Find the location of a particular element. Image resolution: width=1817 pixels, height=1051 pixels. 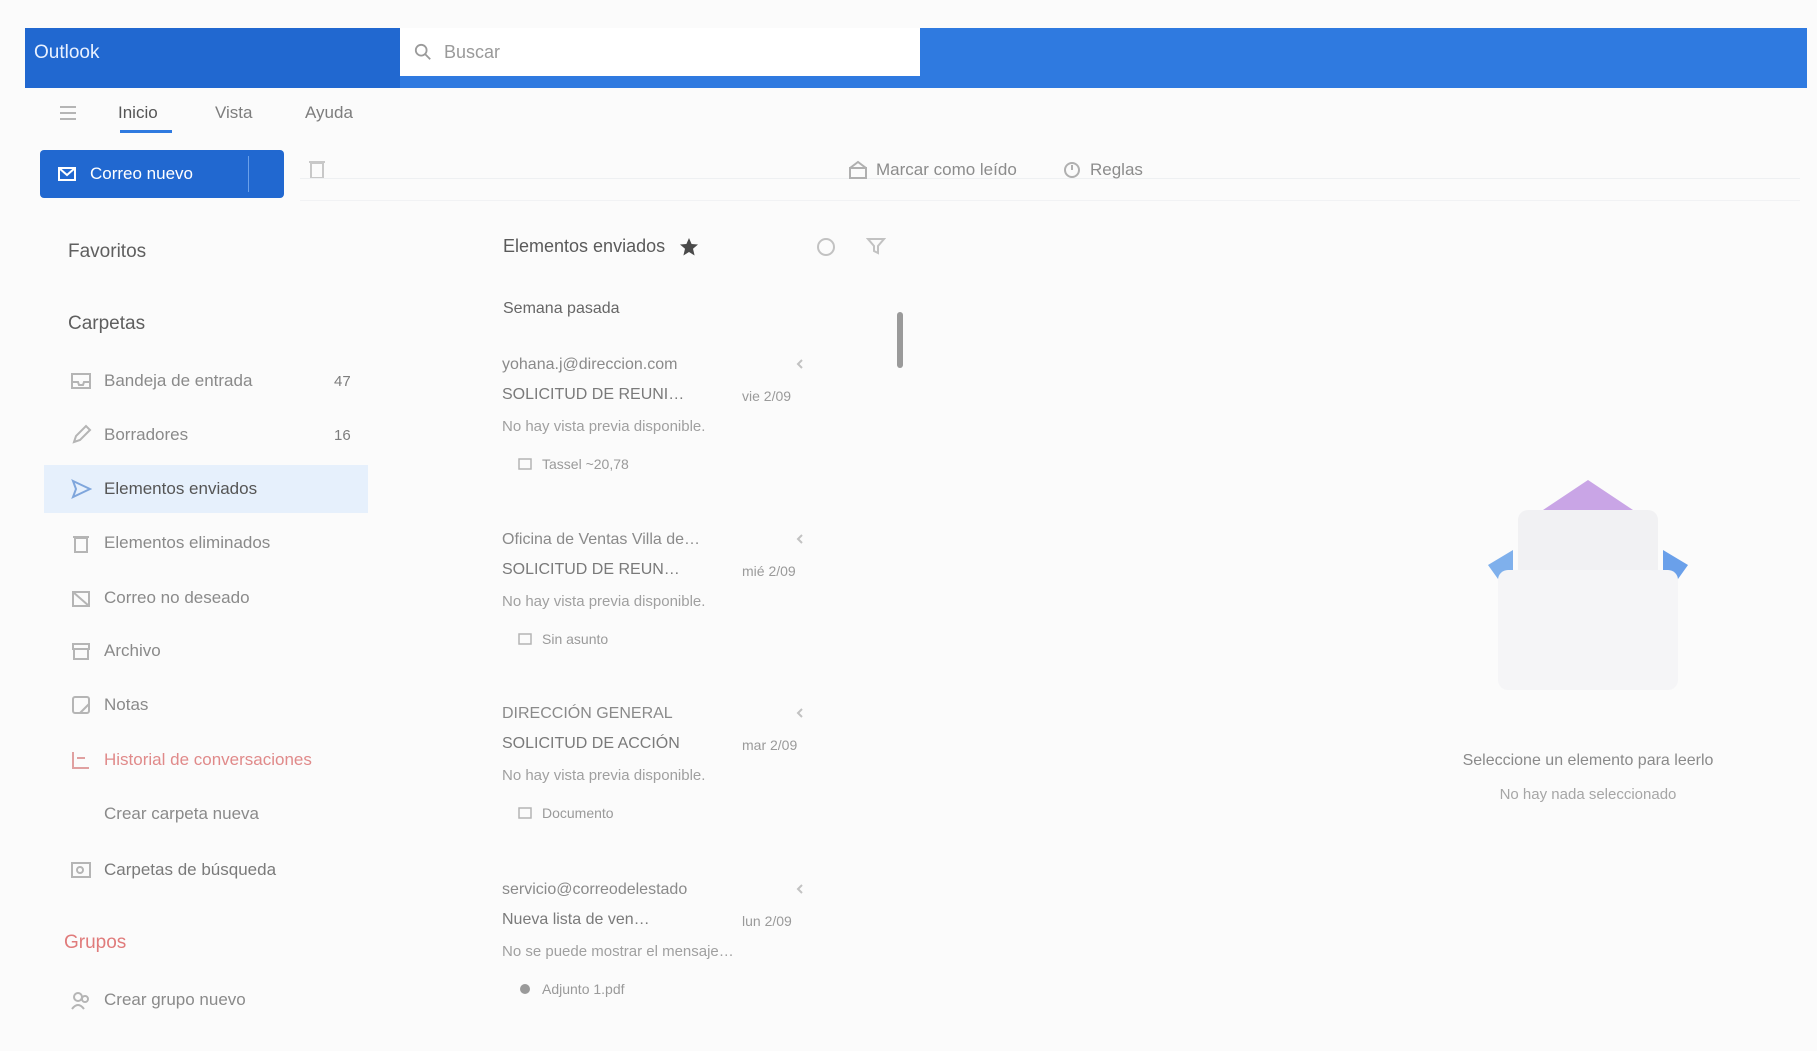

message-sender: servicio@correodelestado is located at coordinates (595, 889).